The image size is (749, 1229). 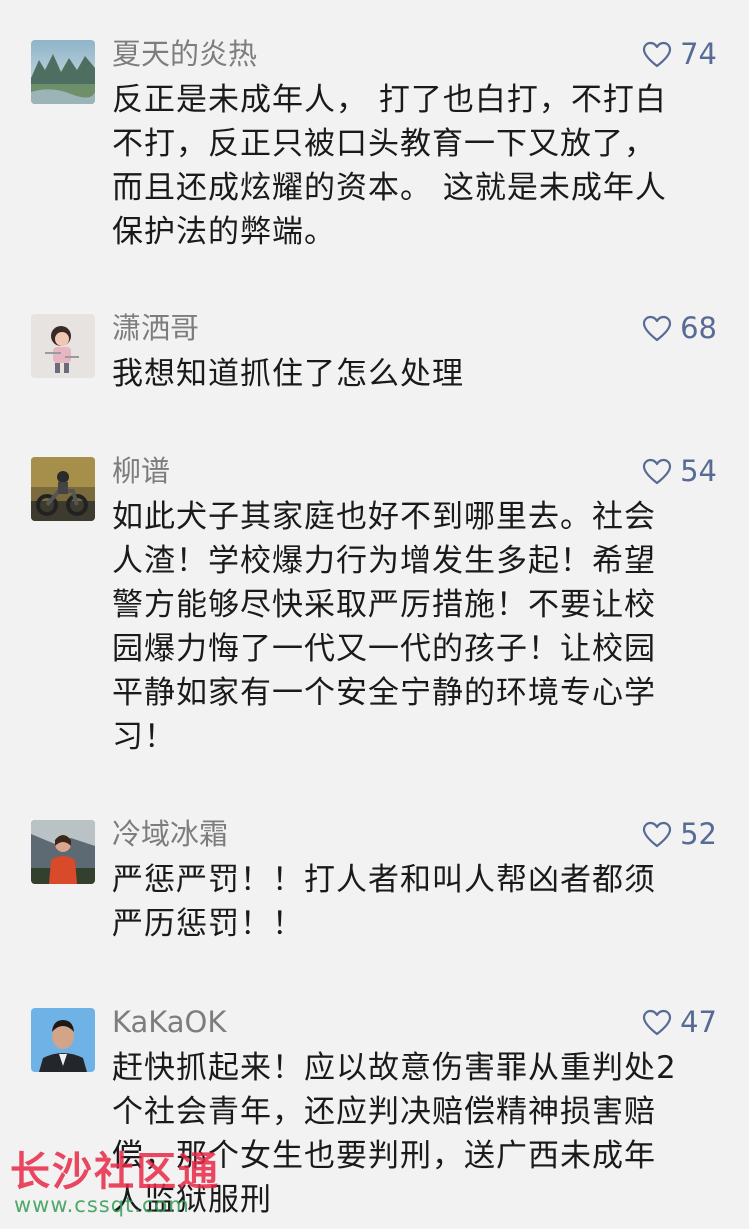 What do you see at coordinates (384, 693) in the screenshot?
I see `comment-line: 平静如家有一个安全宁静的环境专心学` at bounding box center [384, 693].